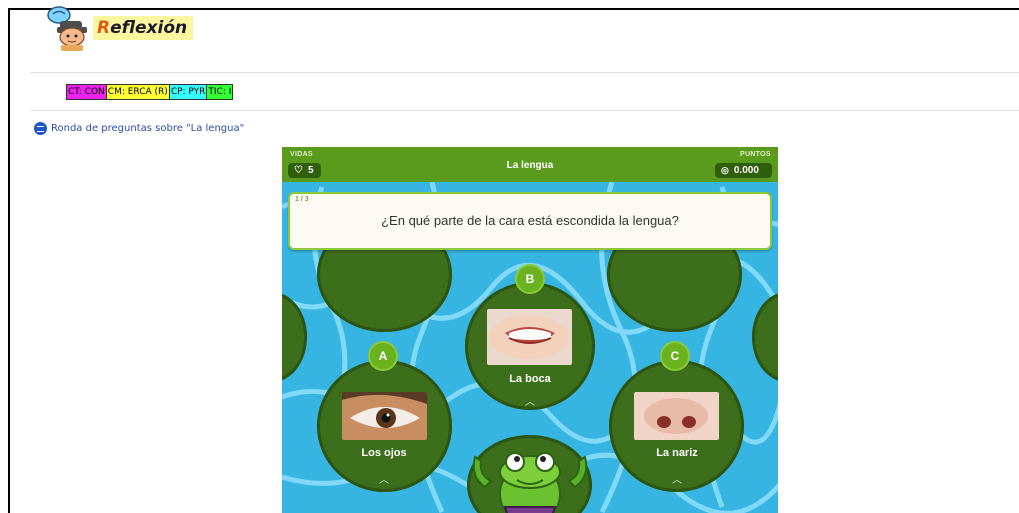 Image resolution: width=1019 pixels, height=513 pixels. What do you see at coordinates (87, 92) in the screenshot?
I see `tag-ct: CT: CON` at bounding box center [87, 92].